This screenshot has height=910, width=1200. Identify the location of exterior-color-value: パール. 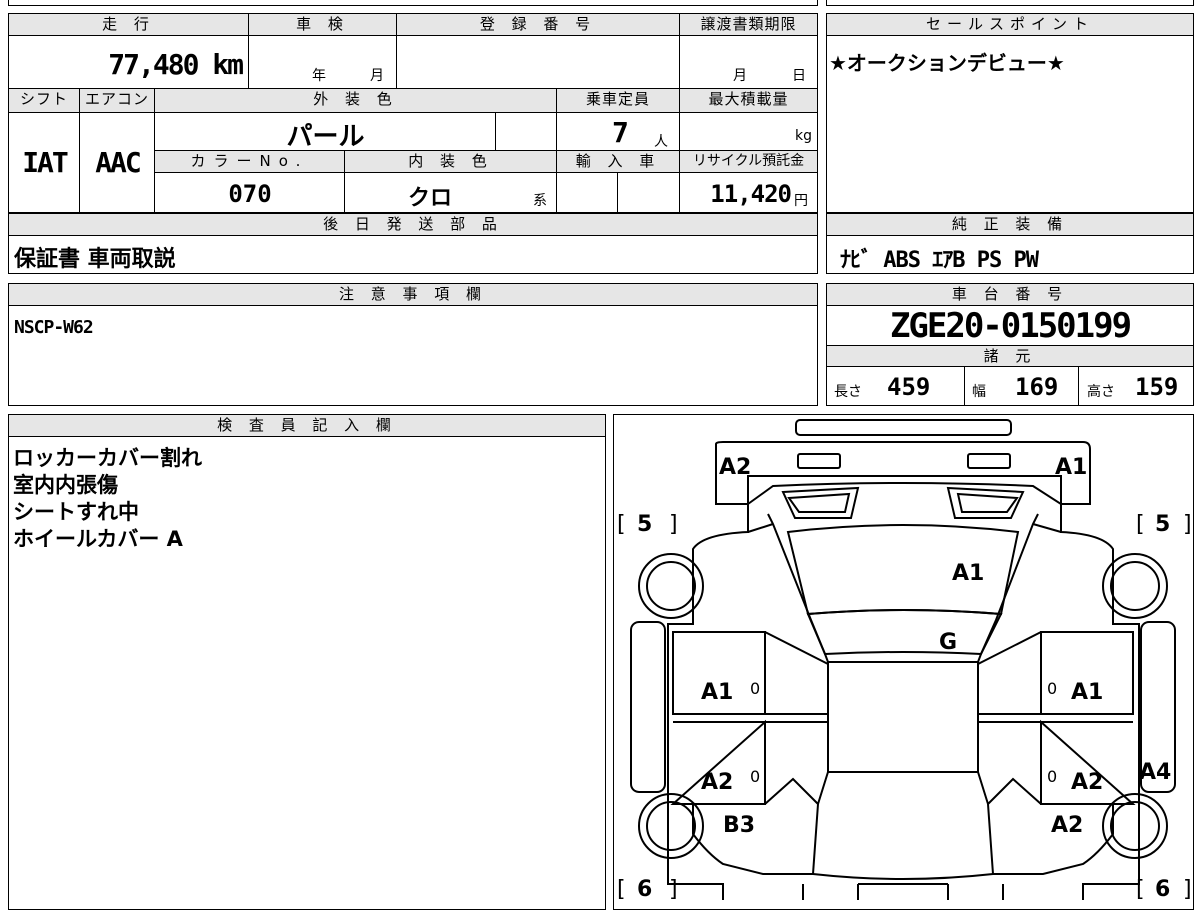
(325, 137).